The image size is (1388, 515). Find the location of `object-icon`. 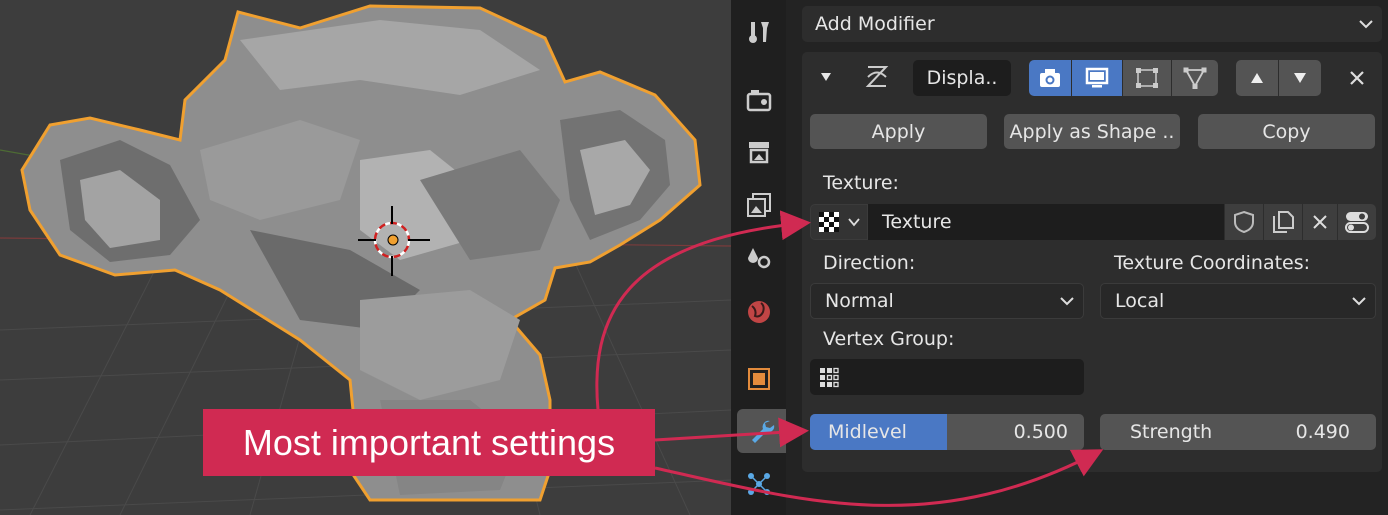

object-icon is located at coordinates (759, 379).